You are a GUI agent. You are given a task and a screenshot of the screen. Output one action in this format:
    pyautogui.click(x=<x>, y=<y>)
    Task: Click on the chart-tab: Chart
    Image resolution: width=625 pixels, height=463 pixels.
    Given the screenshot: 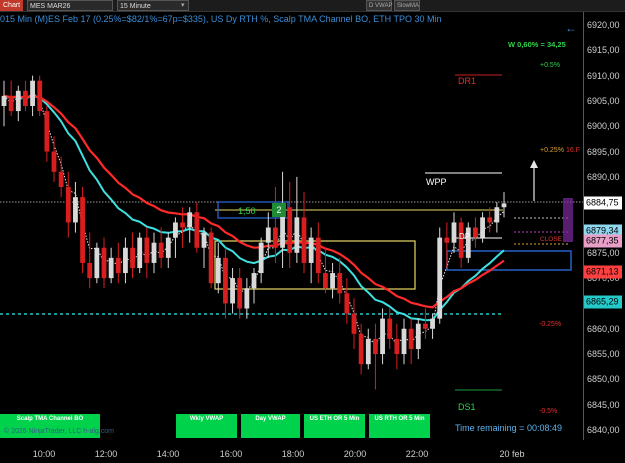 What is the action you would take?
    pyautogui.click(x=12, y=5)
    